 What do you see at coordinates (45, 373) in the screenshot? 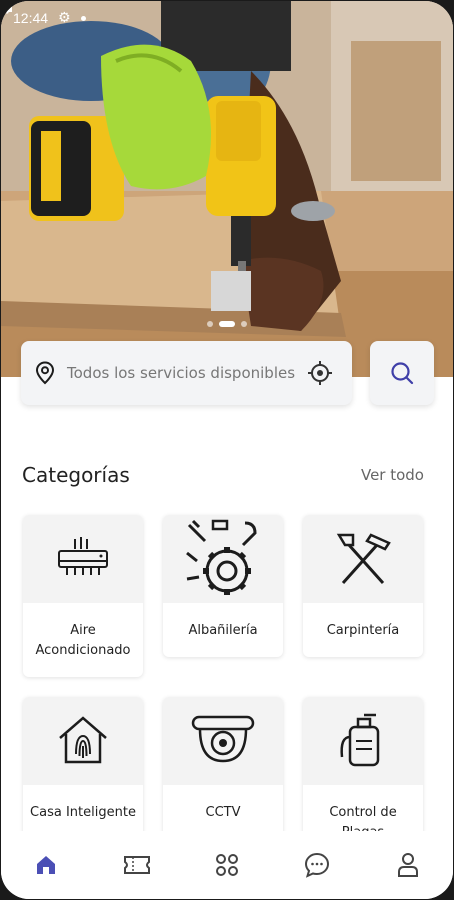
I see `location-pin-icon` at bounding box center [45, 373].